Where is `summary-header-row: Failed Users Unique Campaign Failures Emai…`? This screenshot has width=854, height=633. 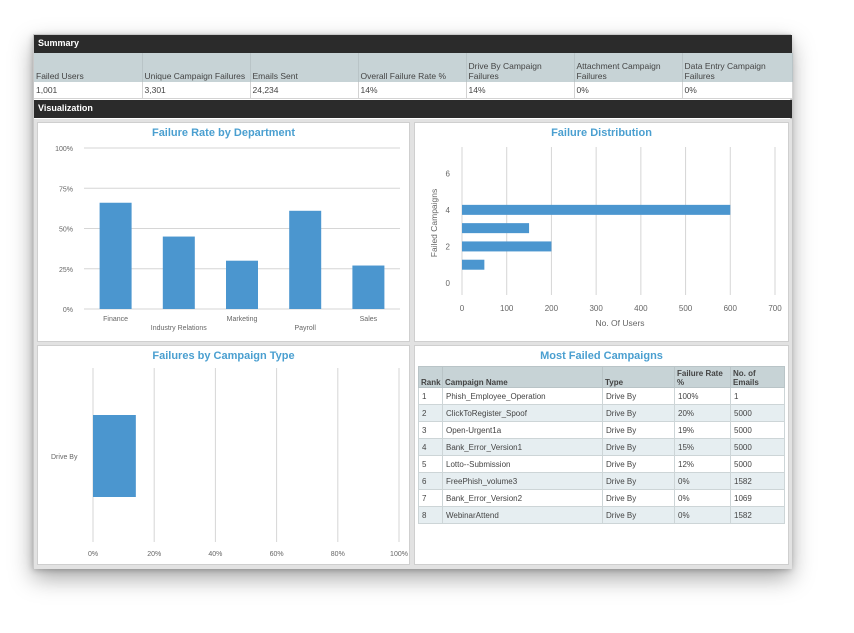 summary-header-row: Failed Users Unique Campaign Failures Emai… is located at coordinates (413, 67).